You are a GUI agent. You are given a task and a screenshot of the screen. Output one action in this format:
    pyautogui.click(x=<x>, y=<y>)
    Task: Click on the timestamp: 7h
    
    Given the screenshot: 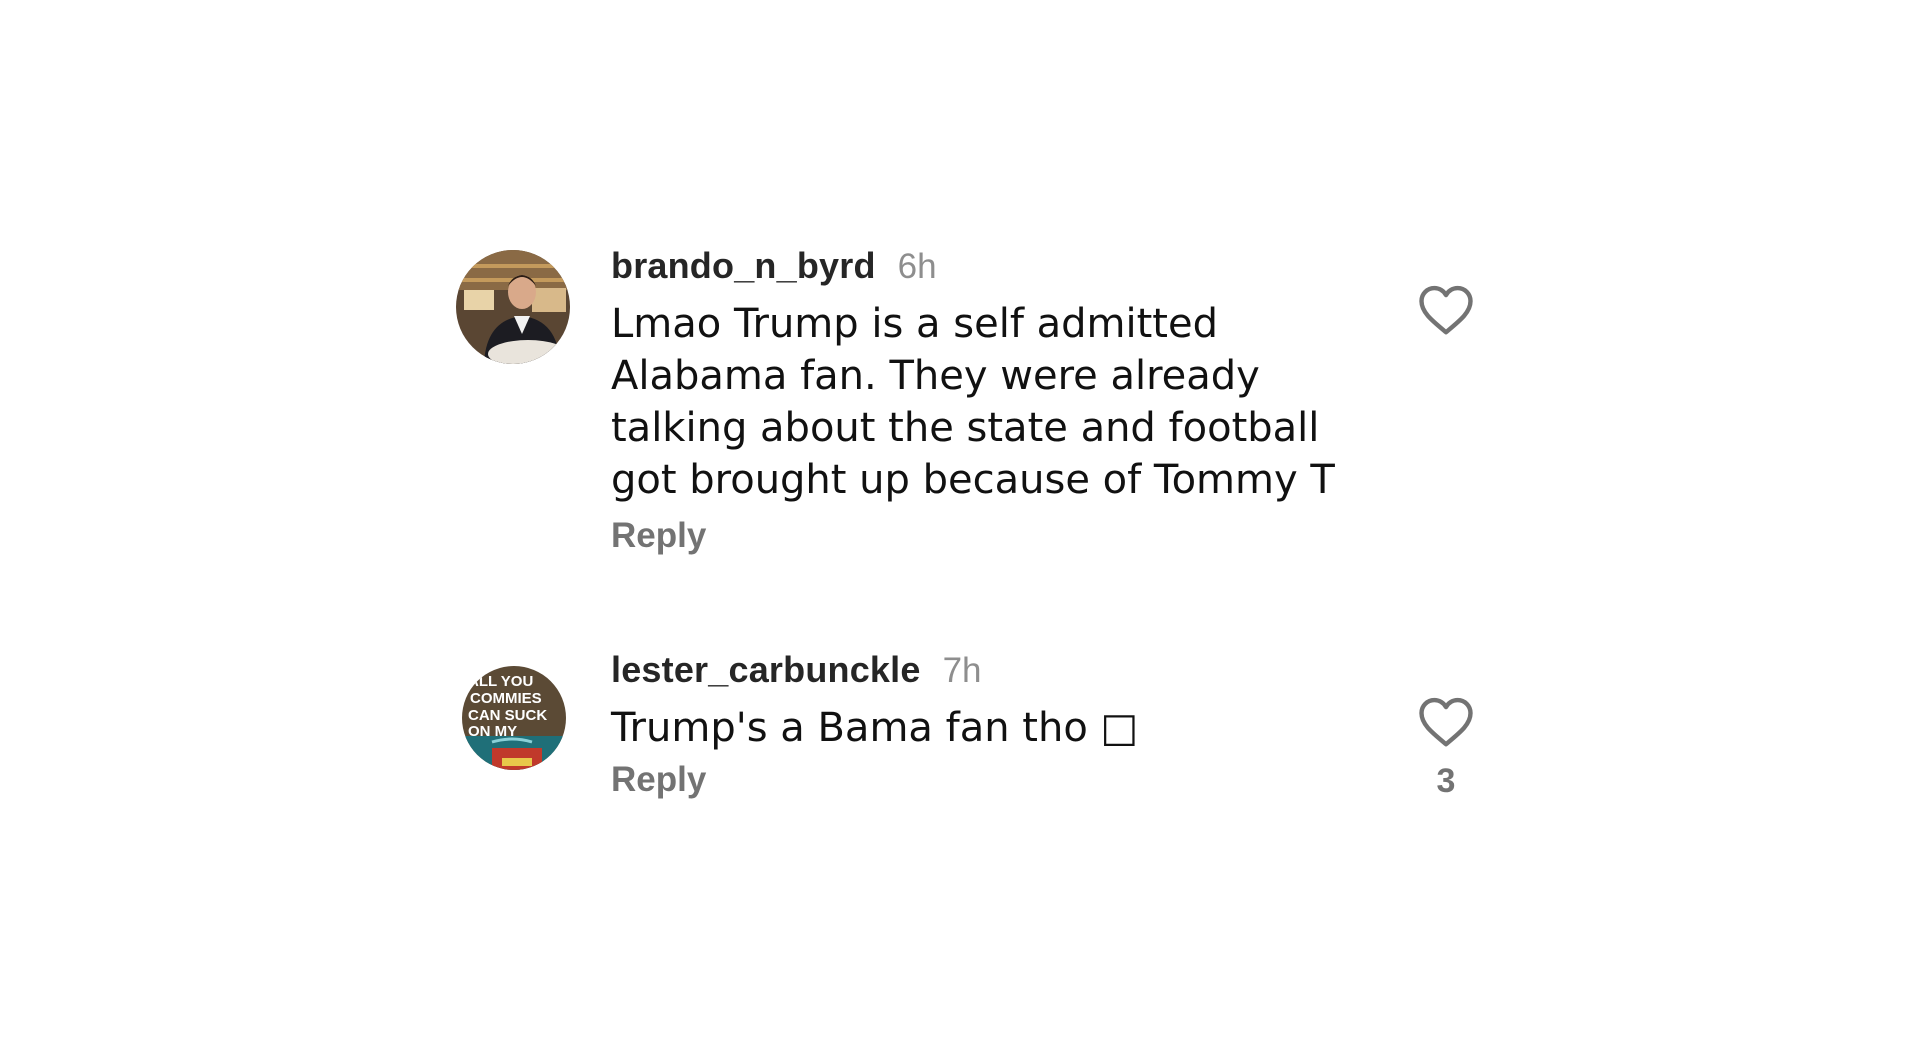 What is the action you would take?
    pyautogui.click(x=962, y=670)
    